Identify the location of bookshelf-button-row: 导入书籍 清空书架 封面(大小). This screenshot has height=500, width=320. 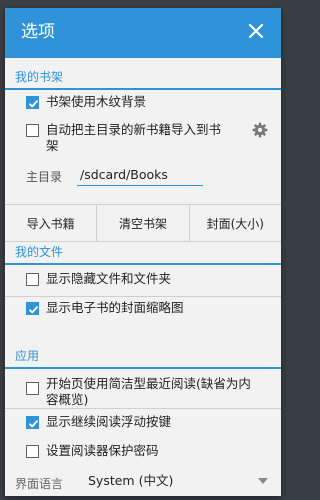
(143, 223).